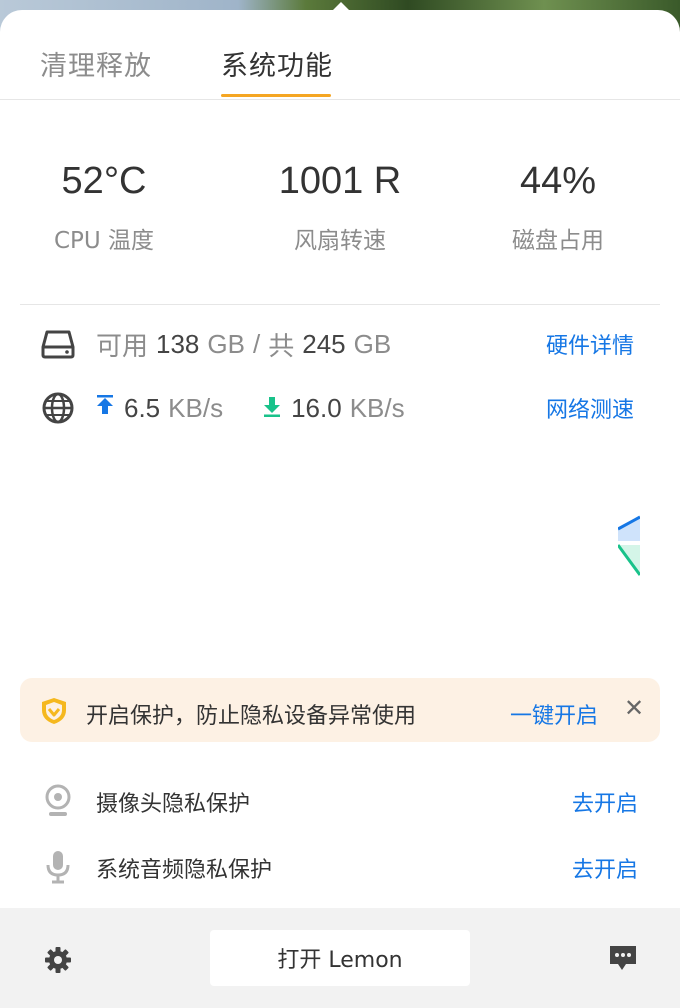  I want to click on fan-speed-stat: 1001 R 风扇转速, so click(340, 207).